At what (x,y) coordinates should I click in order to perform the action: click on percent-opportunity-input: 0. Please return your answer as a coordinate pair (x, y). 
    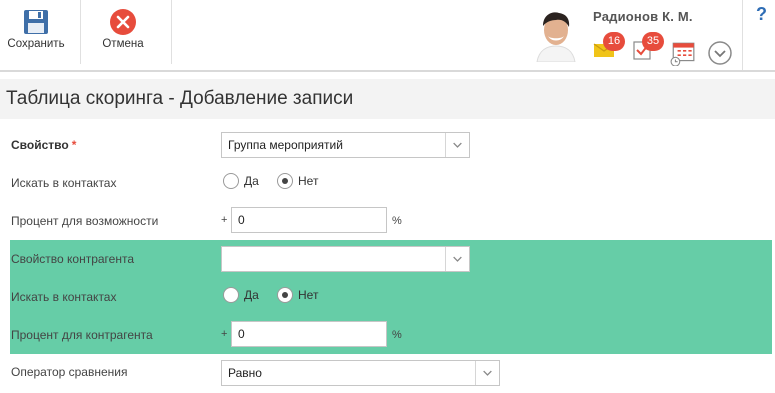
    Looking at the image, I should click on (309, 220).